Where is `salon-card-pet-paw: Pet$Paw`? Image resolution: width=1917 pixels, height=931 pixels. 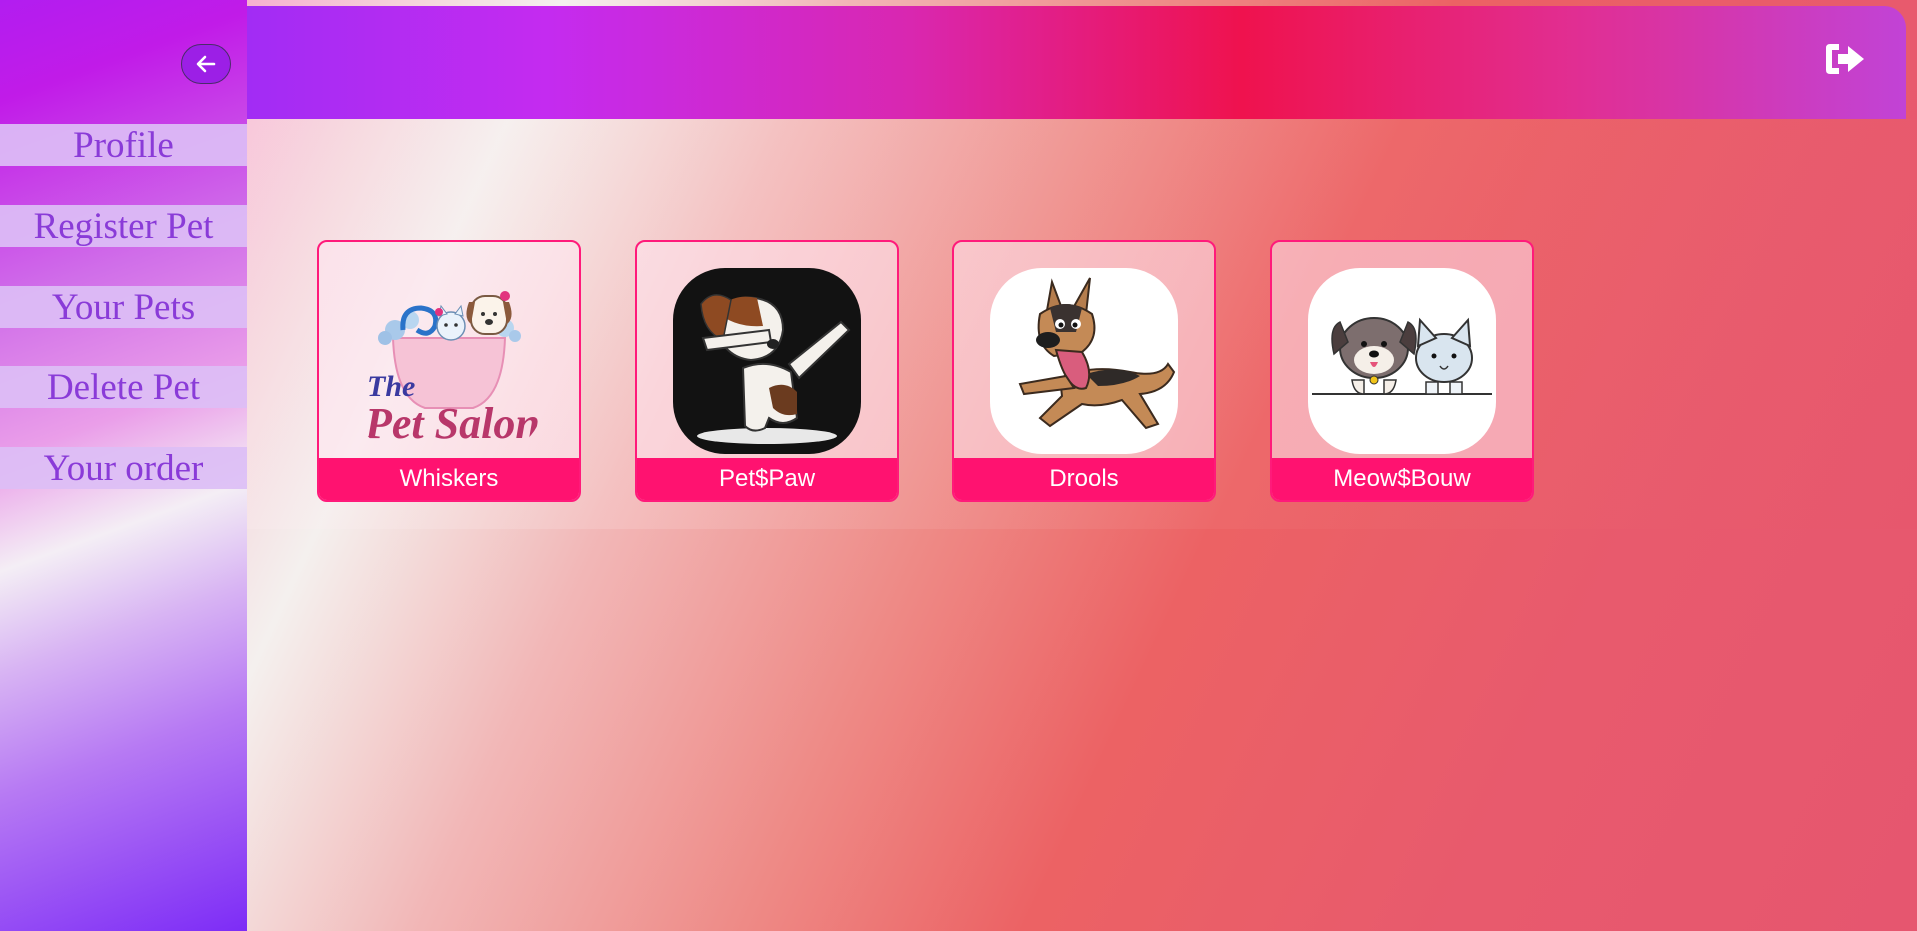
salon-card-pet-paw: Pet$Paw is located at coordinates (767, 371).